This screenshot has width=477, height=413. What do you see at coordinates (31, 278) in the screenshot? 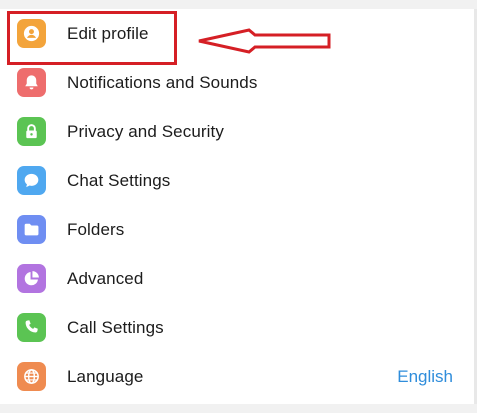
I see `pie-chart-icon` at bounding box center [31, 278].